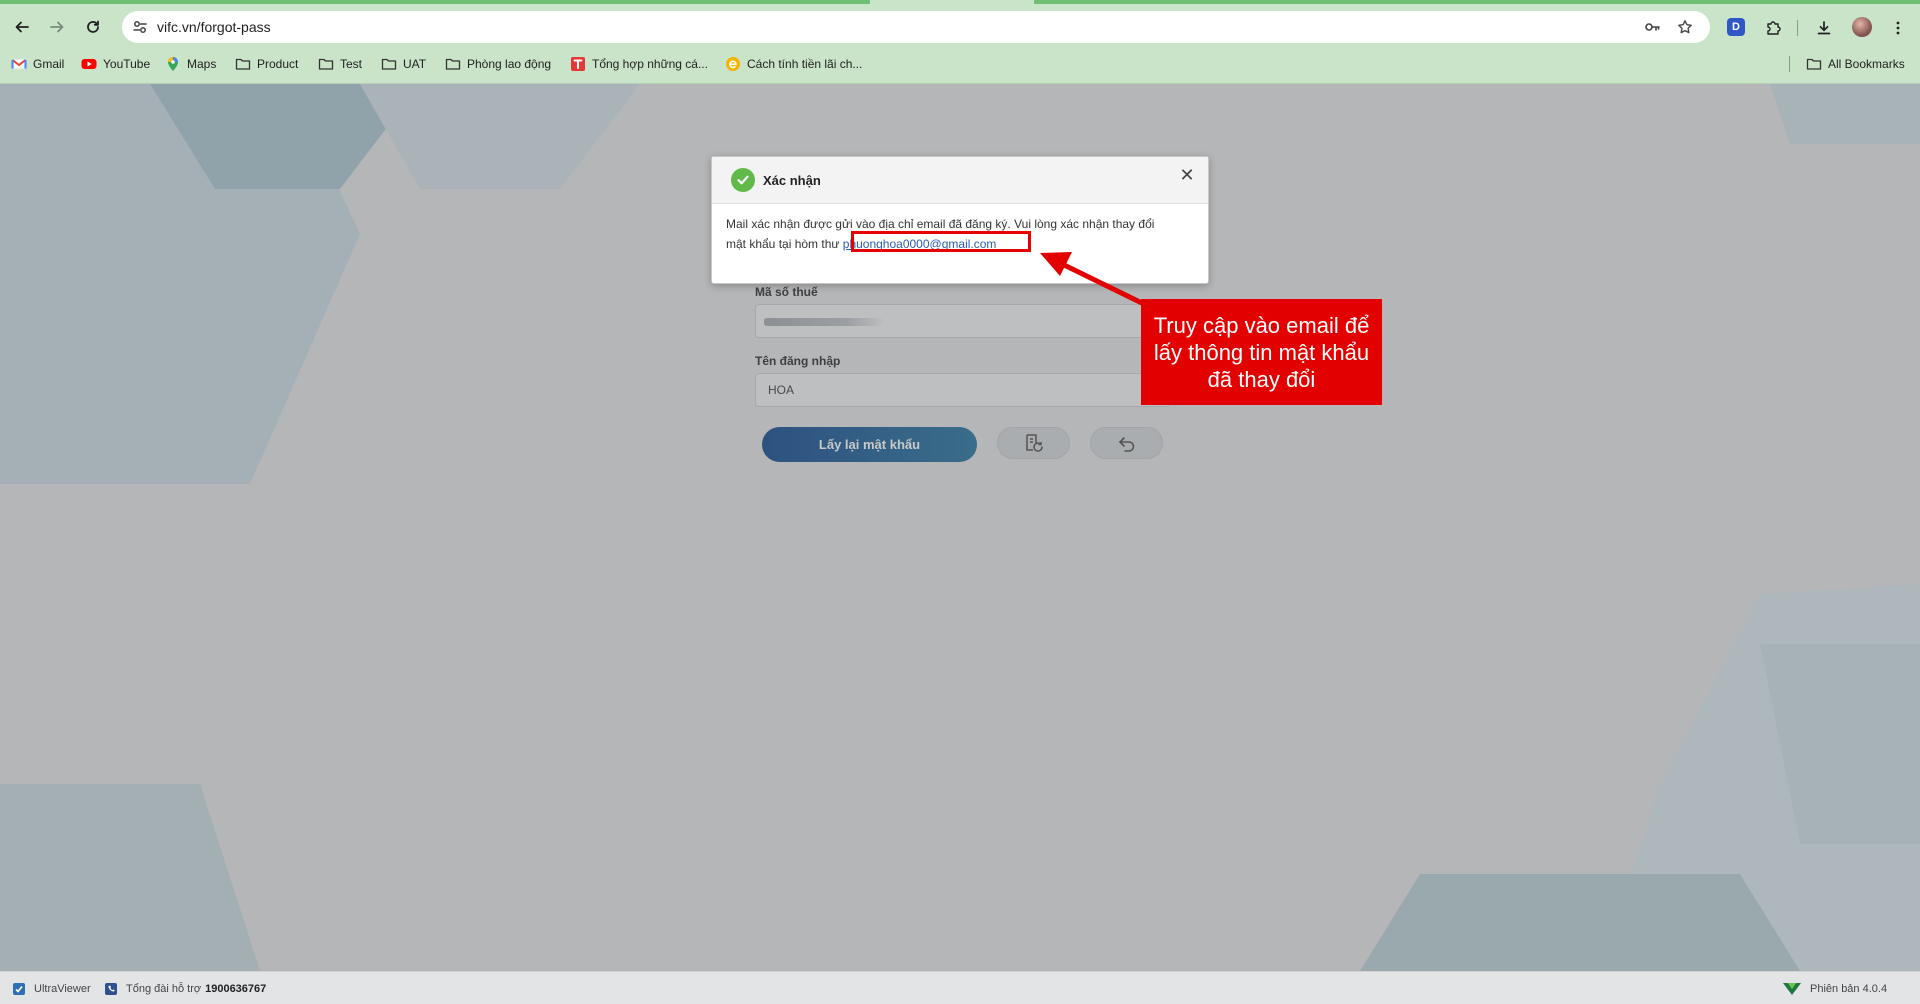 This screenshot has height=1004, width=1920. Describe the element at coordinates (51, 989) in the screenshot. I see `ultraviewer-link: UltraViewer` at that location.